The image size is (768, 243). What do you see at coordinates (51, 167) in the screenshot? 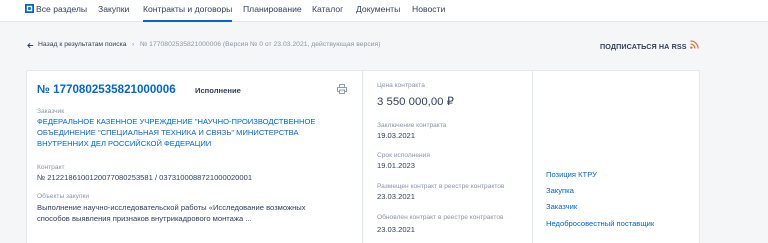
I see `contract-label: Контракт` at bounding box center [51, 167].